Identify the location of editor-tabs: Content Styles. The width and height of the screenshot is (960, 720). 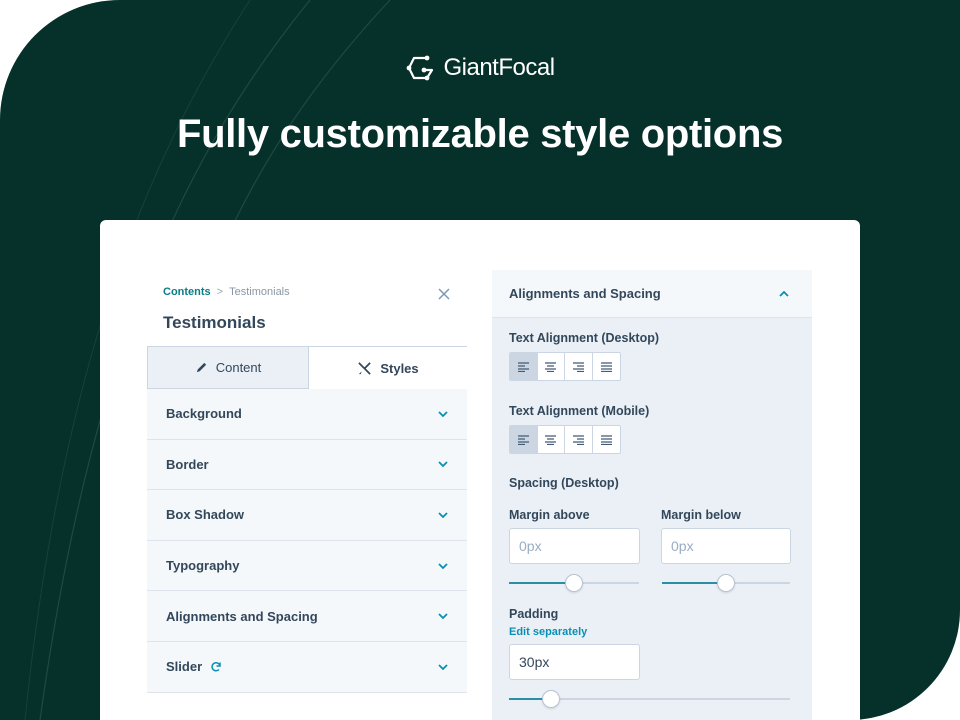
(307, 367).